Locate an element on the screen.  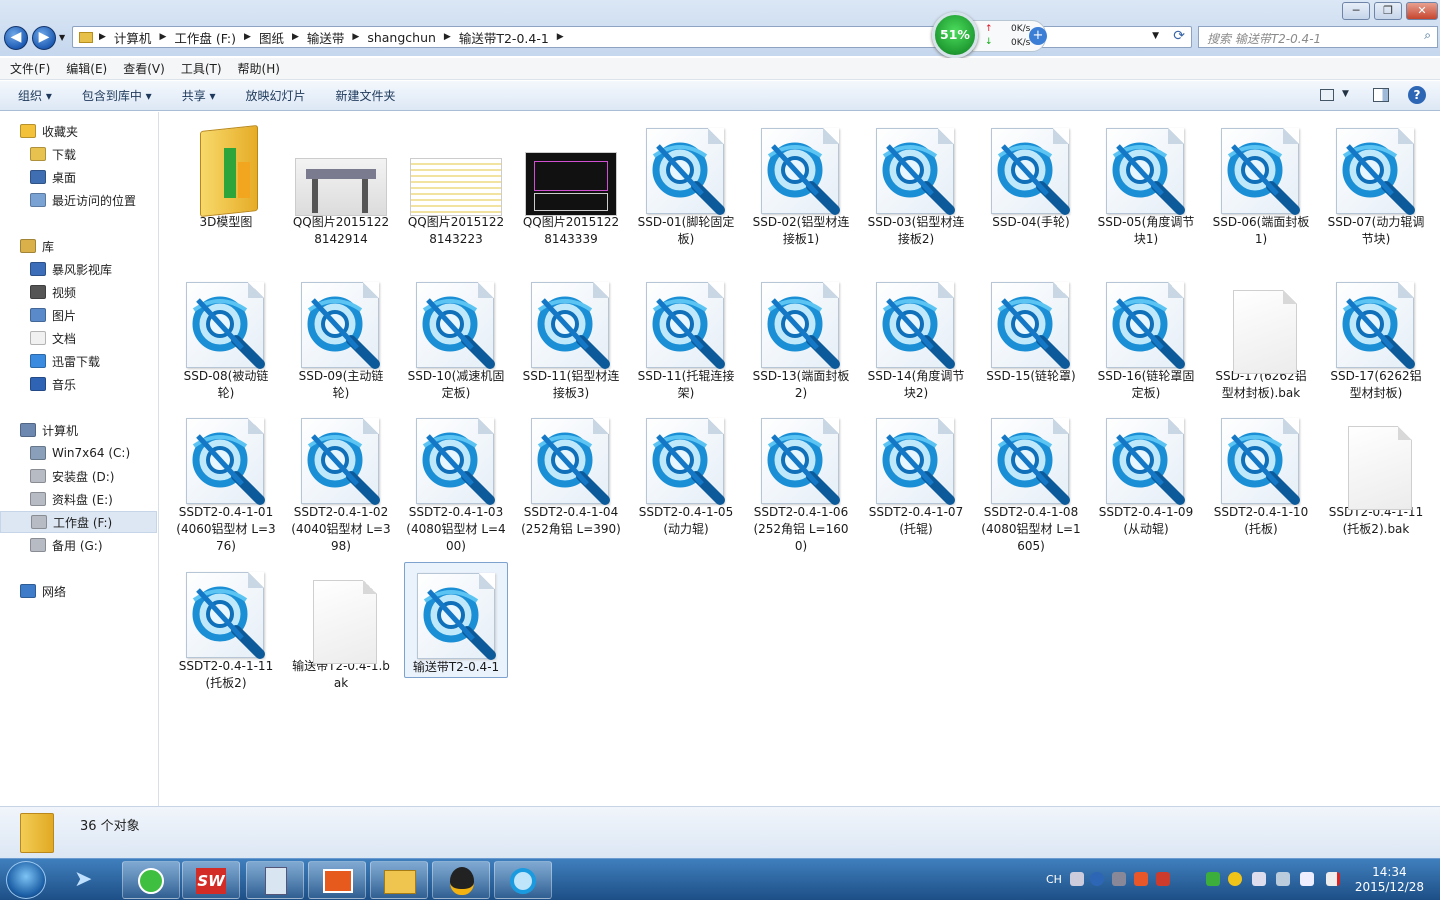
taskbar-solidworks-icon: SW is located at coordinates (211, 880).